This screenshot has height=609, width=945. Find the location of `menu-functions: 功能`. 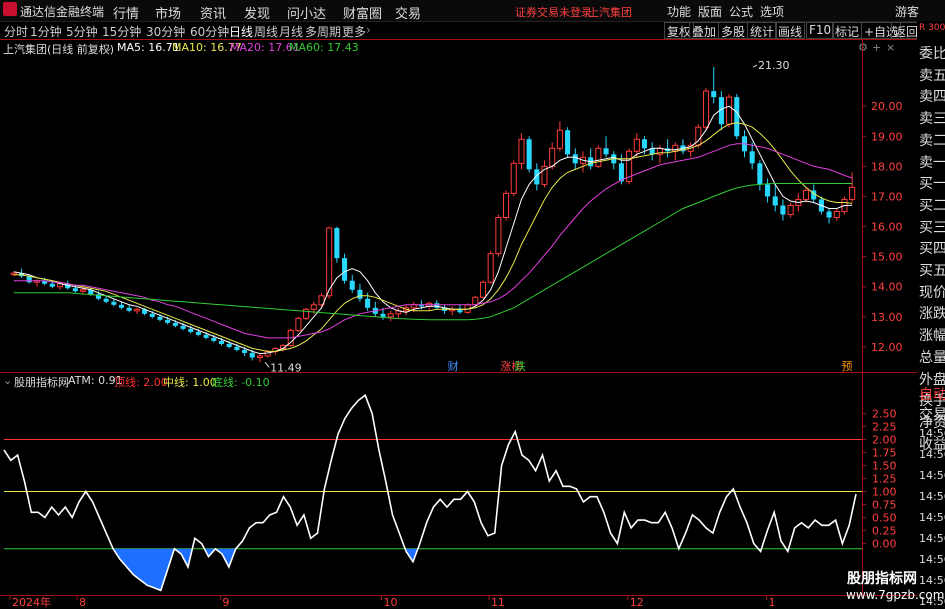

menu-functions: 功能 is located at coordinates (679, 11).